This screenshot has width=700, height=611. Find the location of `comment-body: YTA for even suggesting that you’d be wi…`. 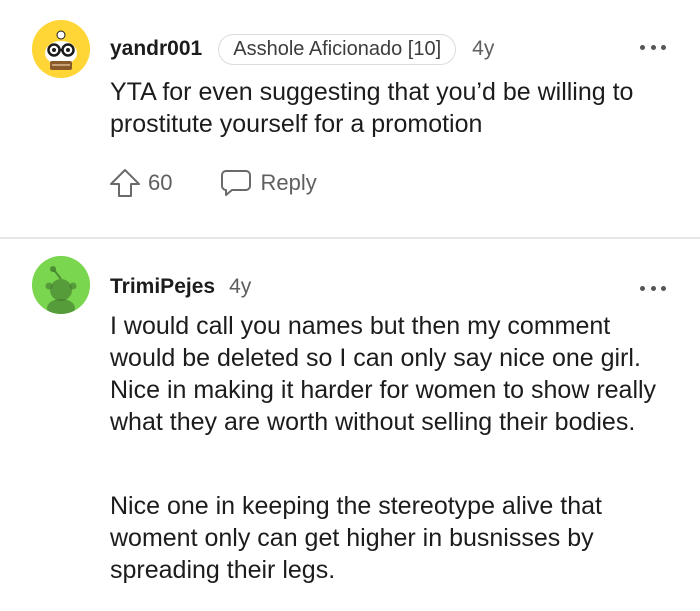

comment-body: YTA for even suggesting that you’d be wi… is located at coordinates (372, 108).